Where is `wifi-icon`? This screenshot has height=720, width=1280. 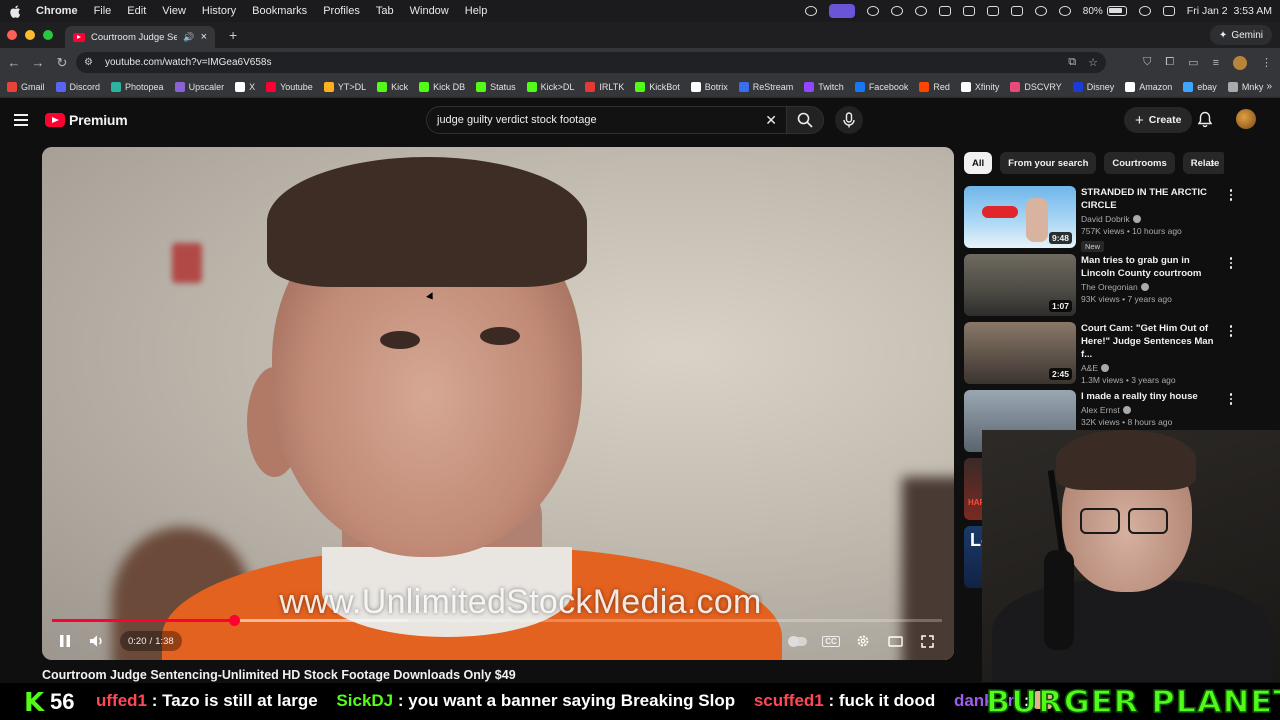
wifi-icon is located at coordinates (1064, 11).